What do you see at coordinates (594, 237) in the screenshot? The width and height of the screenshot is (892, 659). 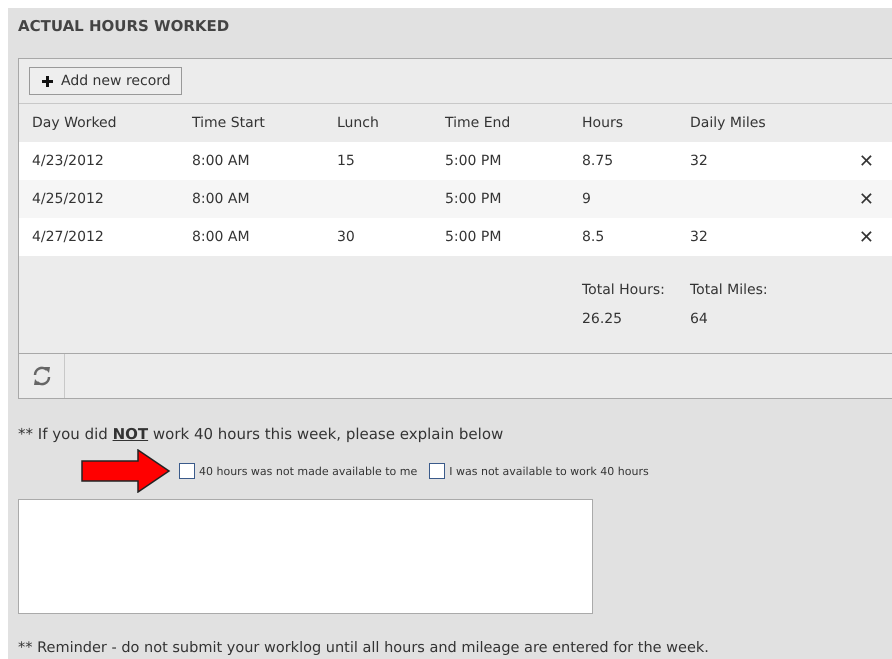 I see `table-cell-text: 8.5` at bounding box center [594, 237].